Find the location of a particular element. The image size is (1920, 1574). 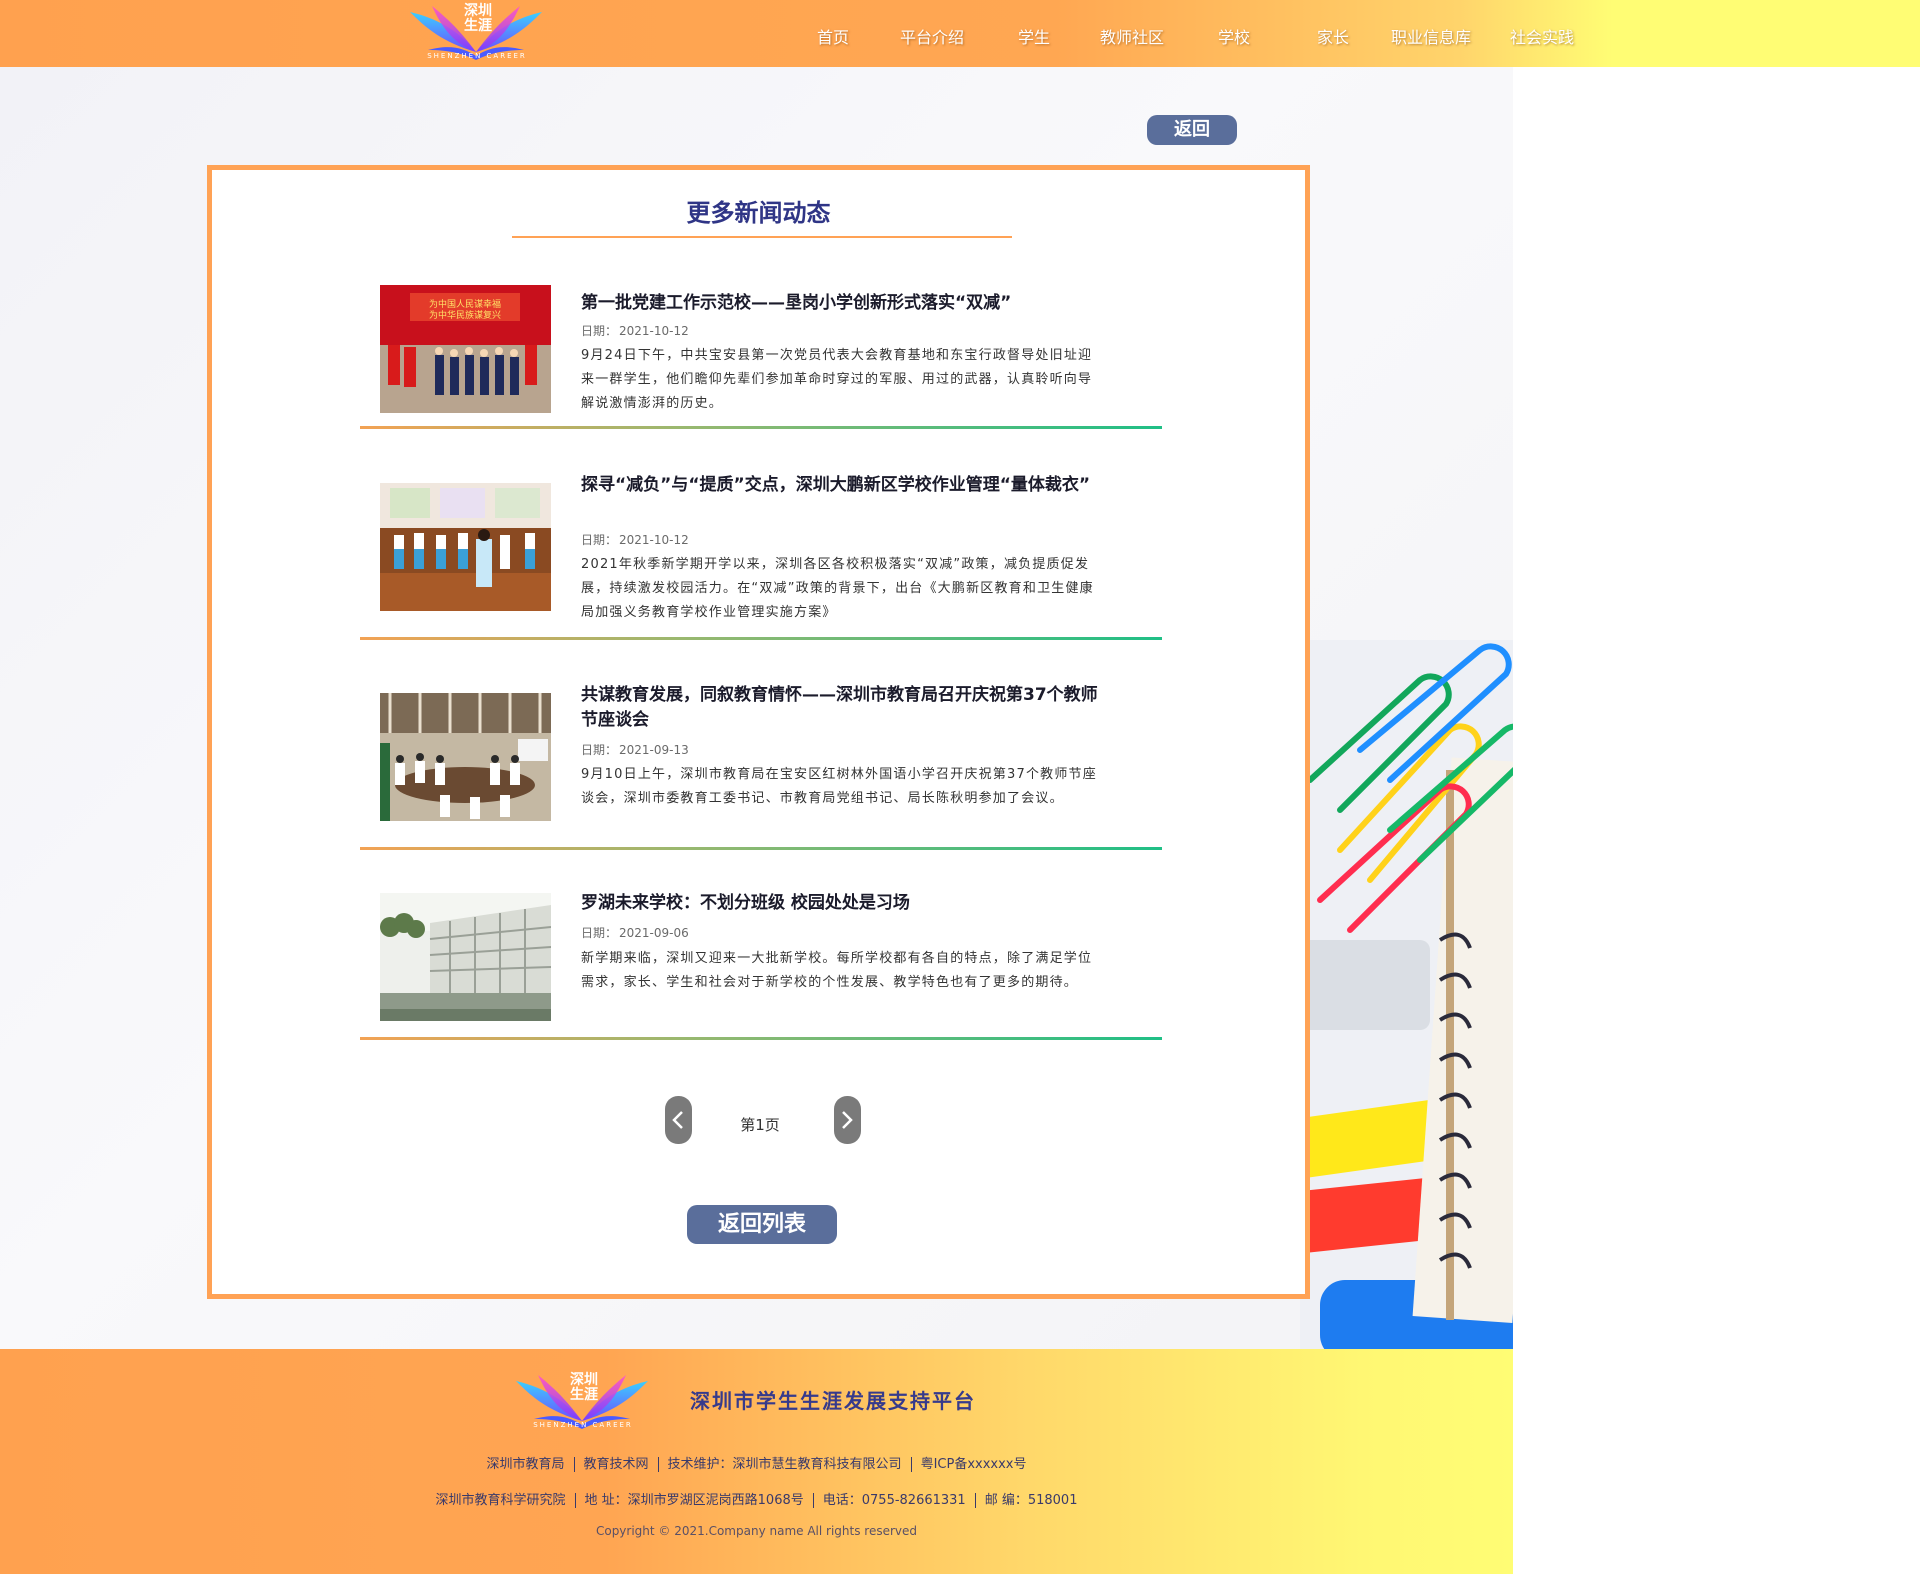

footer-logo-text-en: SHENZHEN CAREER is located at coordinates (583, 1425).